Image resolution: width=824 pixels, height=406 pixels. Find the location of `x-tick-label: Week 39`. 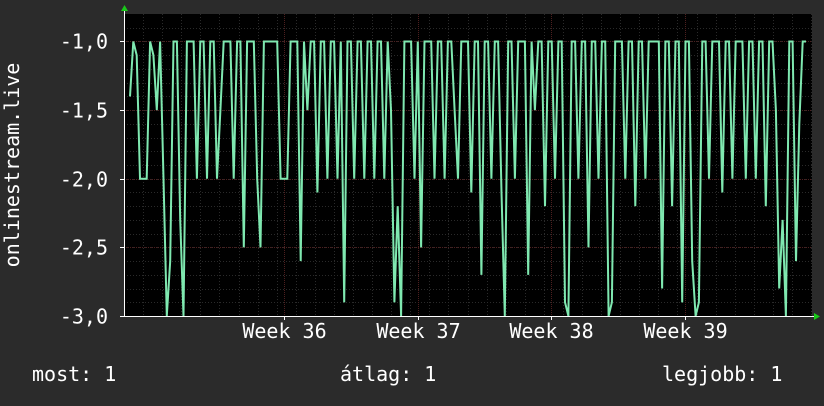

x-tick-label: Week 39 is located at coordinates (685, 331).